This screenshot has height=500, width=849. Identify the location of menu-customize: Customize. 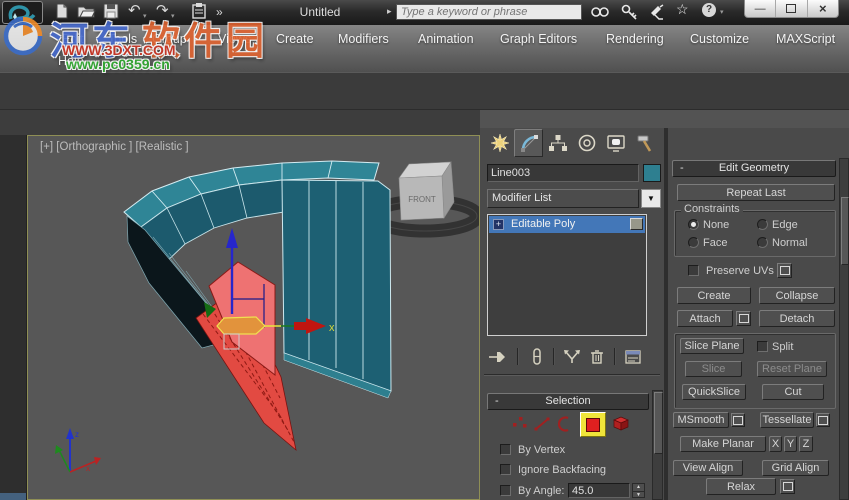
(719, 39).